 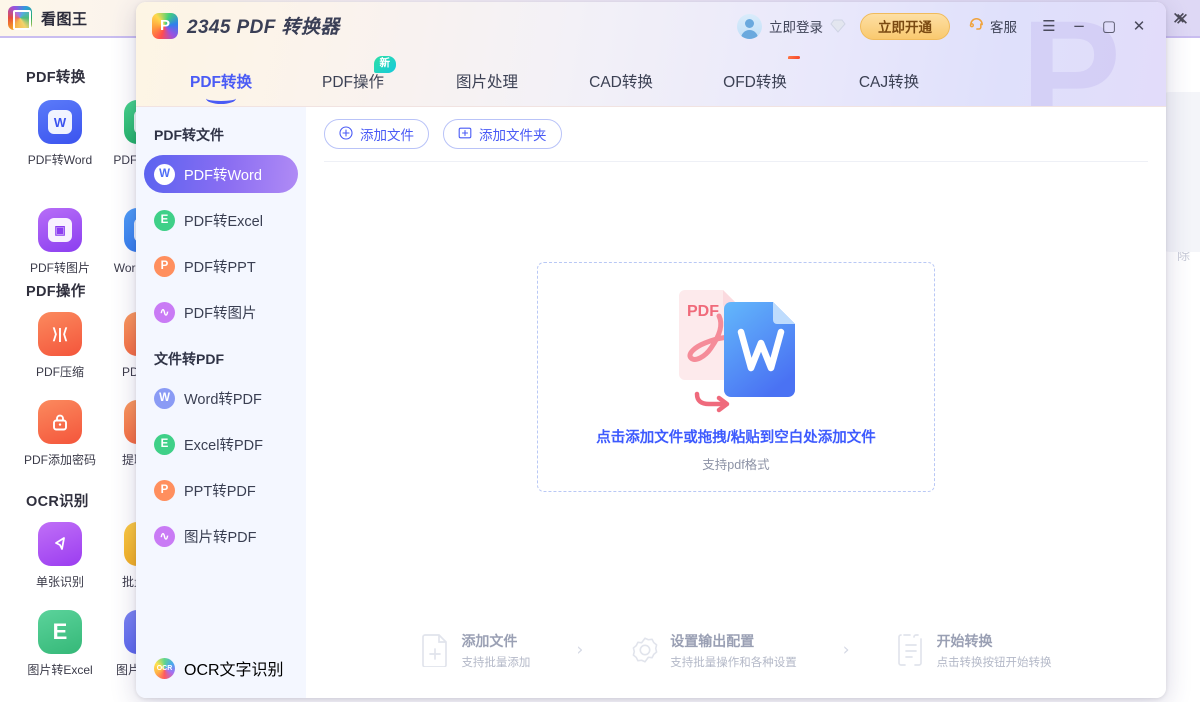 I want to click on activate-vip-button: 立即开通, so click(x=905, y=26).